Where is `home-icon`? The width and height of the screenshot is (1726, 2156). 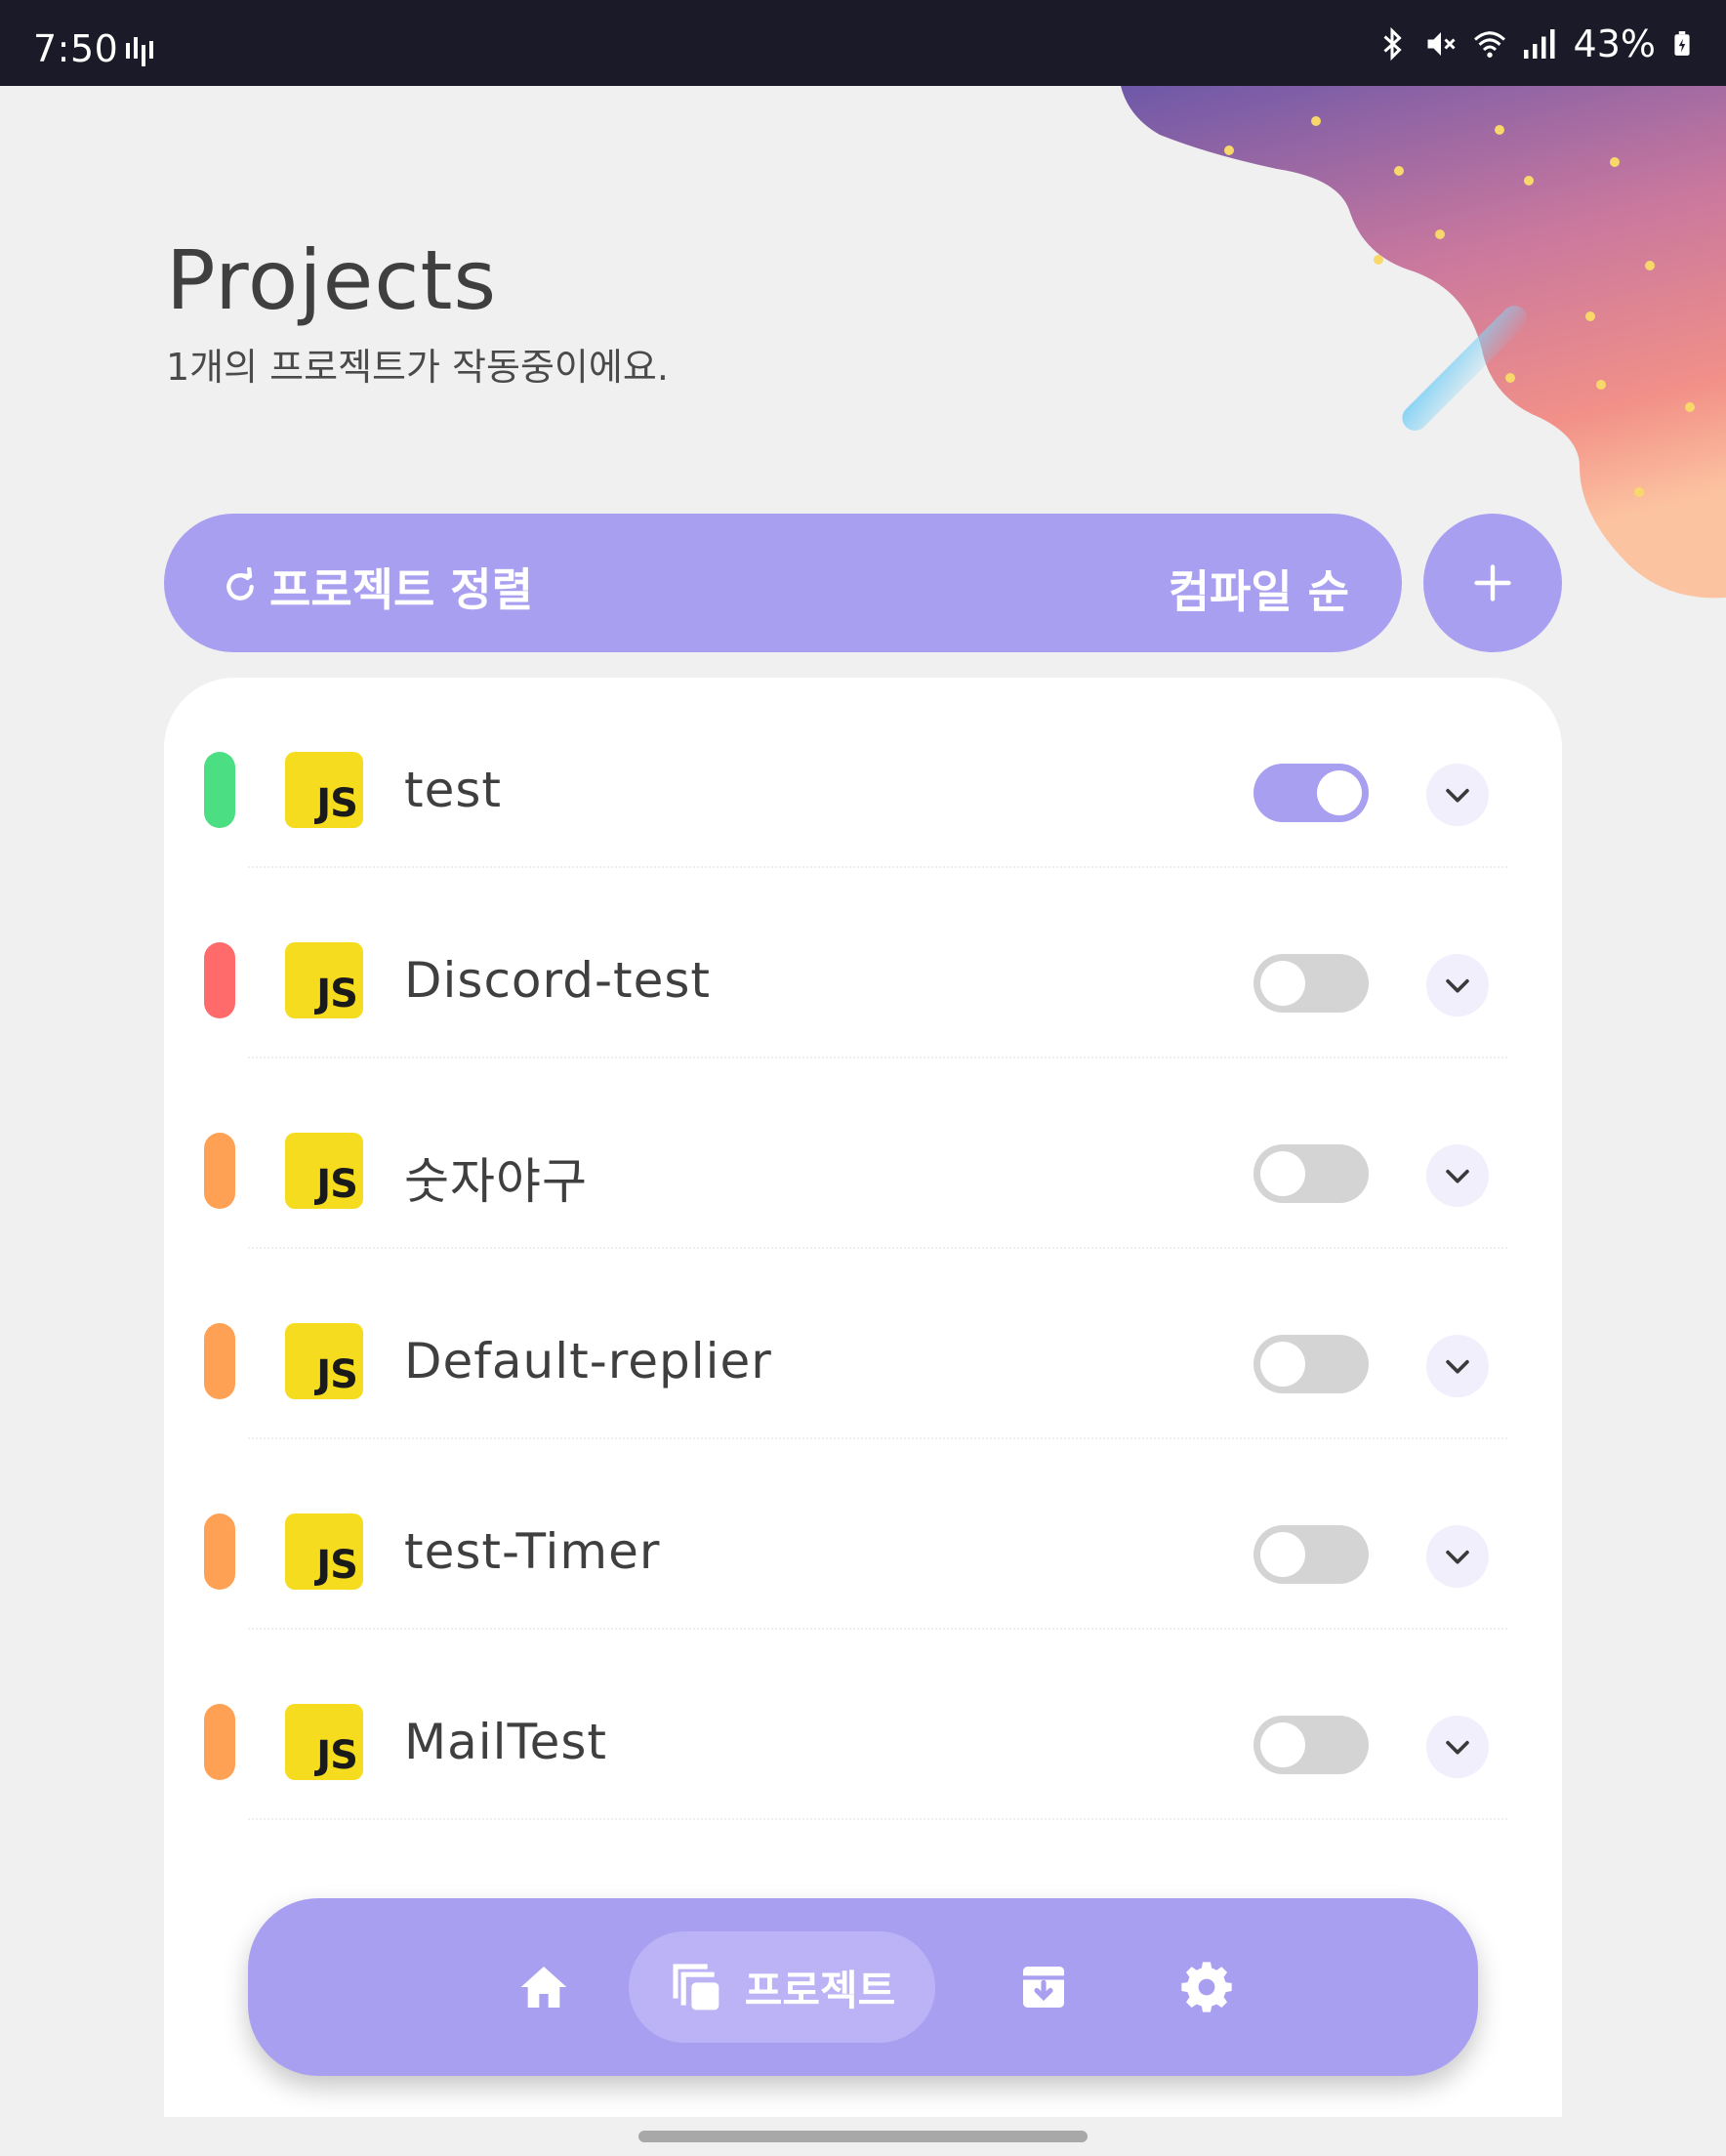
home-icon is located at coordinates (543, 1988).